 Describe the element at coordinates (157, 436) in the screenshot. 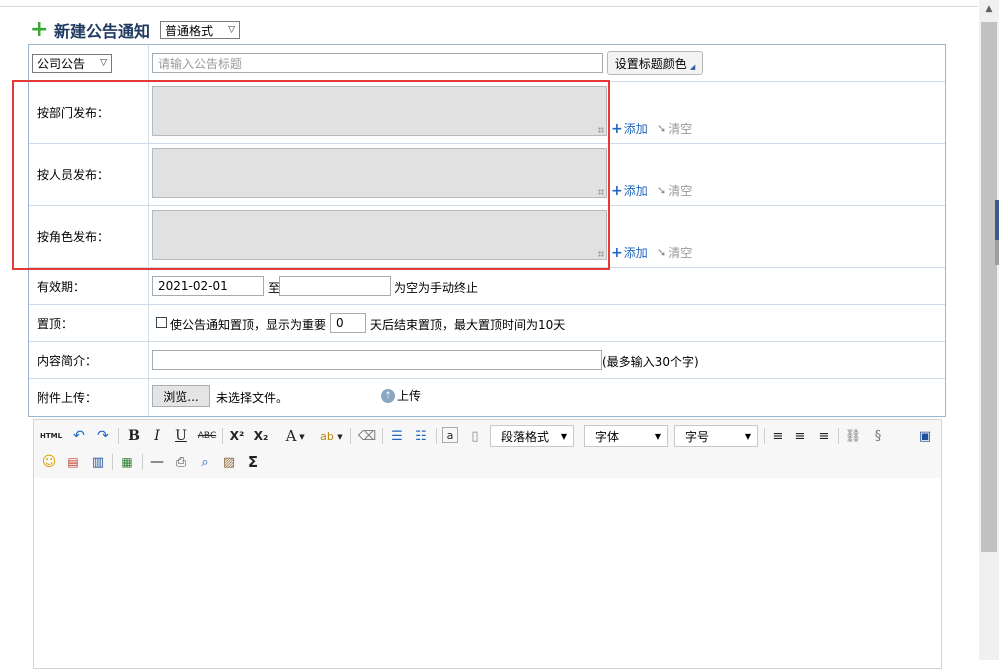

I see `italic-icon: I` at that location.